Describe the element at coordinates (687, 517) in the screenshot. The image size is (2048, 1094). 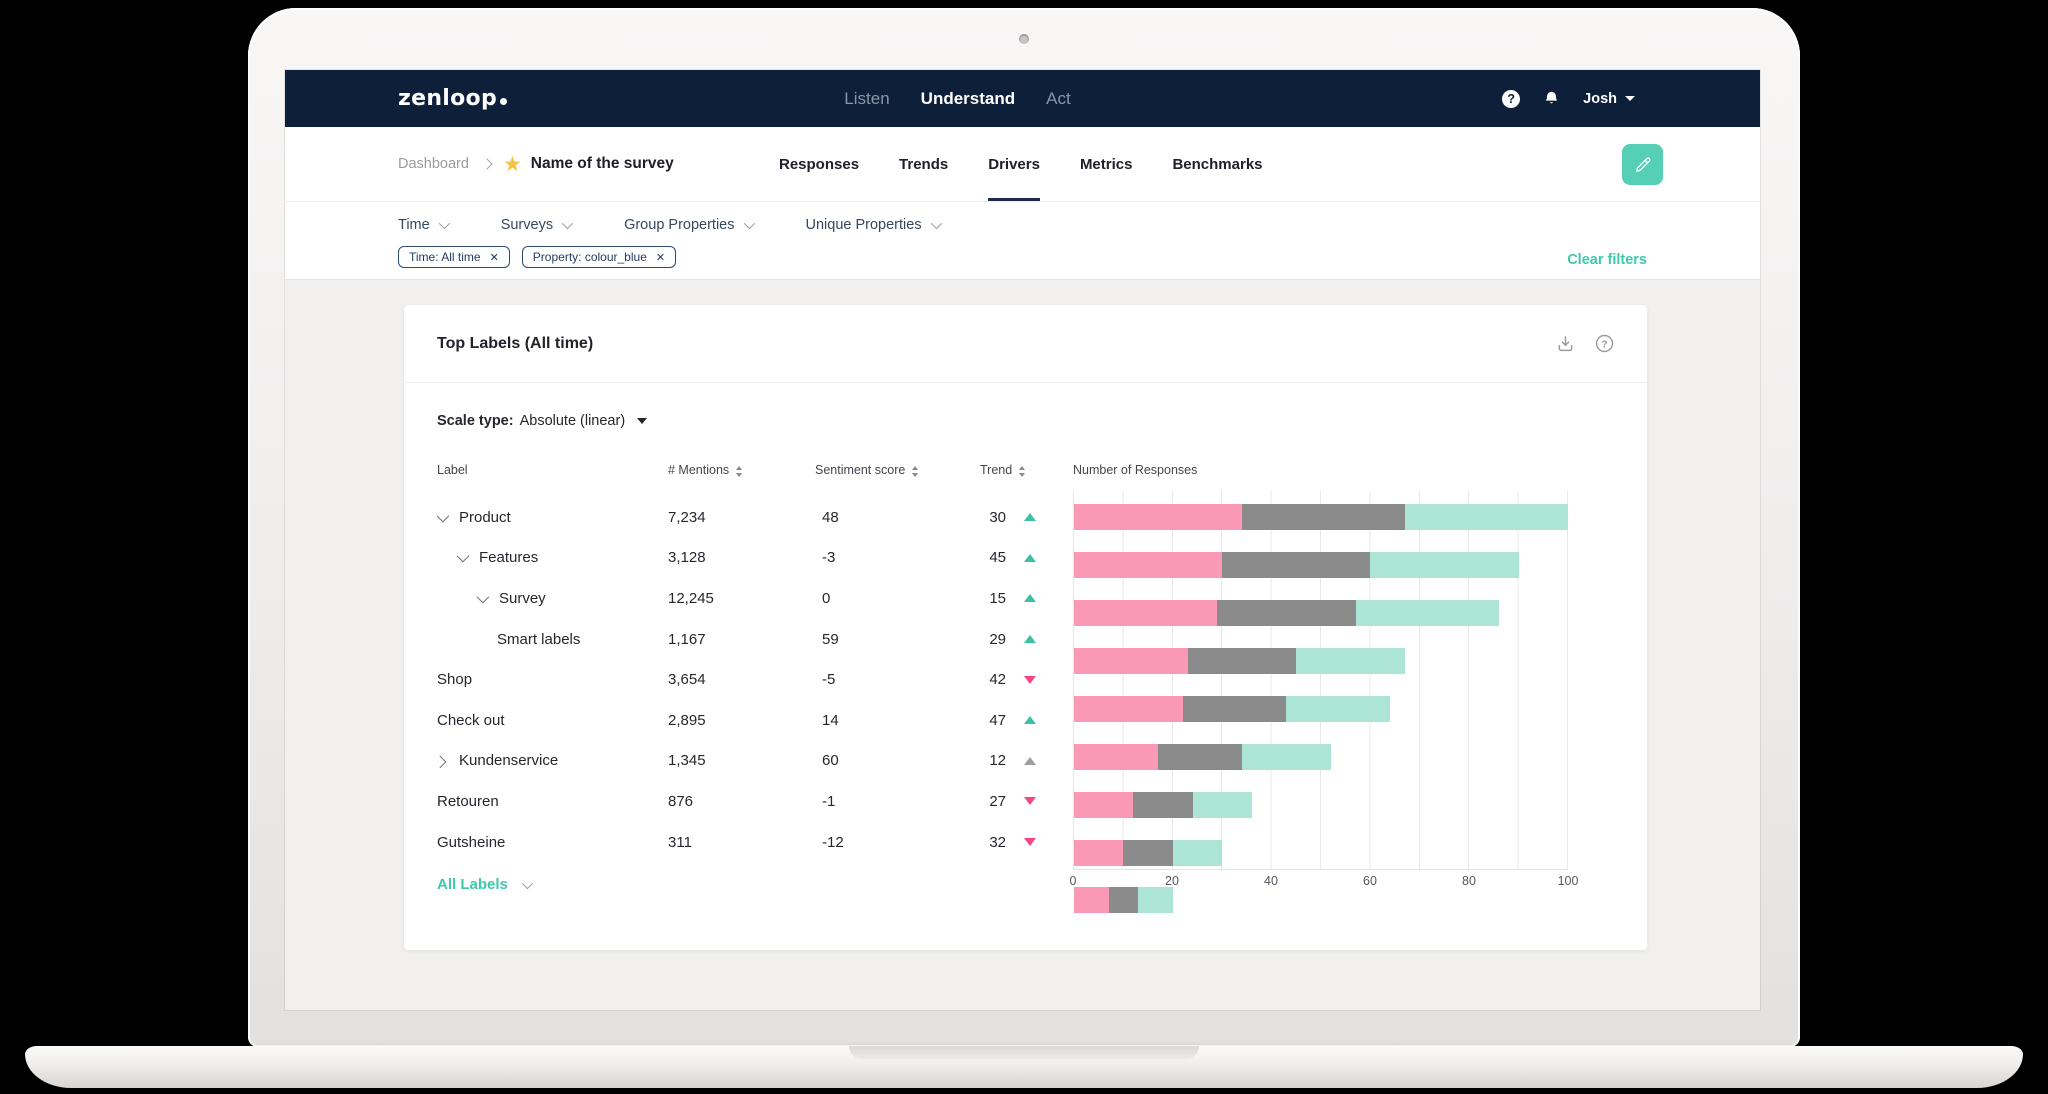
I see `row-mentions-product: 7,234` at that location.